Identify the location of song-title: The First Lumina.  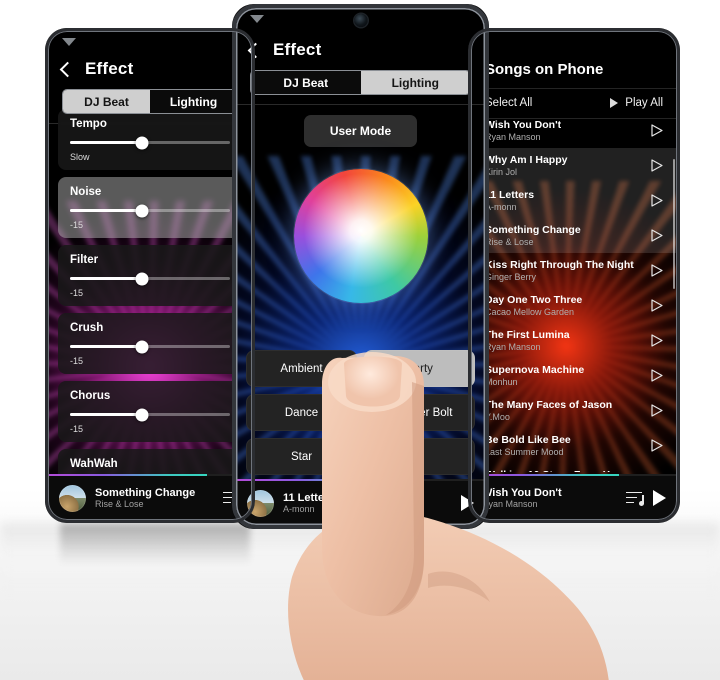
(527, 335).